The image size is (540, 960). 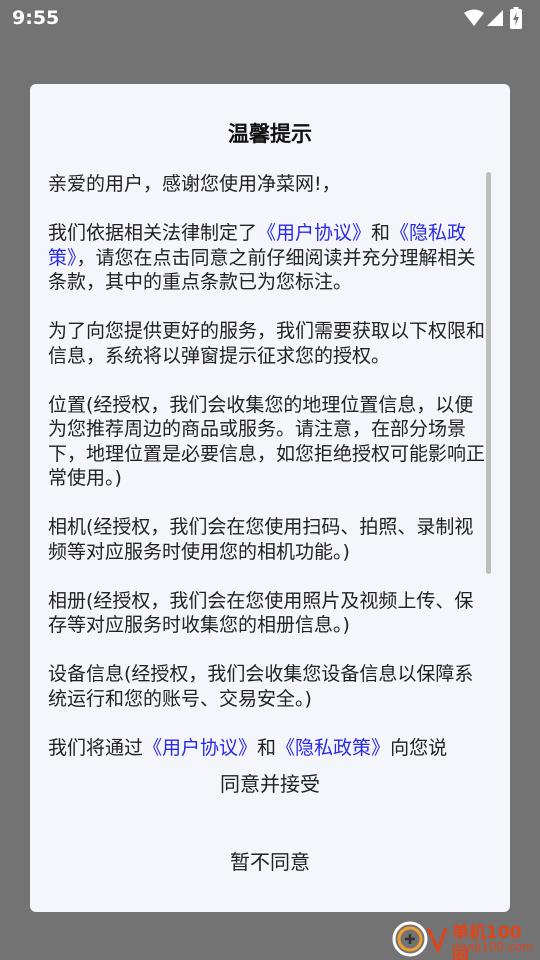 What do you see at coordinates (270, 134) in the screenshot?
I see `dialog-title: 温馨提示` at bounding box center [270, 134].